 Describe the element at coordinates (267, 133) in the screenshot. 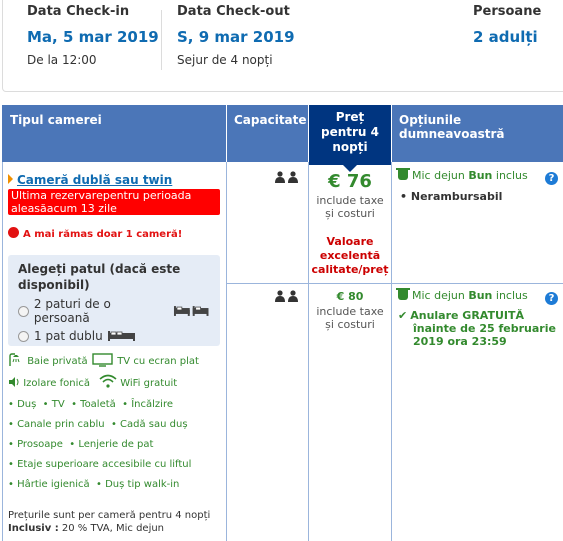

I see `header-capacity: Capacitate` at that location.